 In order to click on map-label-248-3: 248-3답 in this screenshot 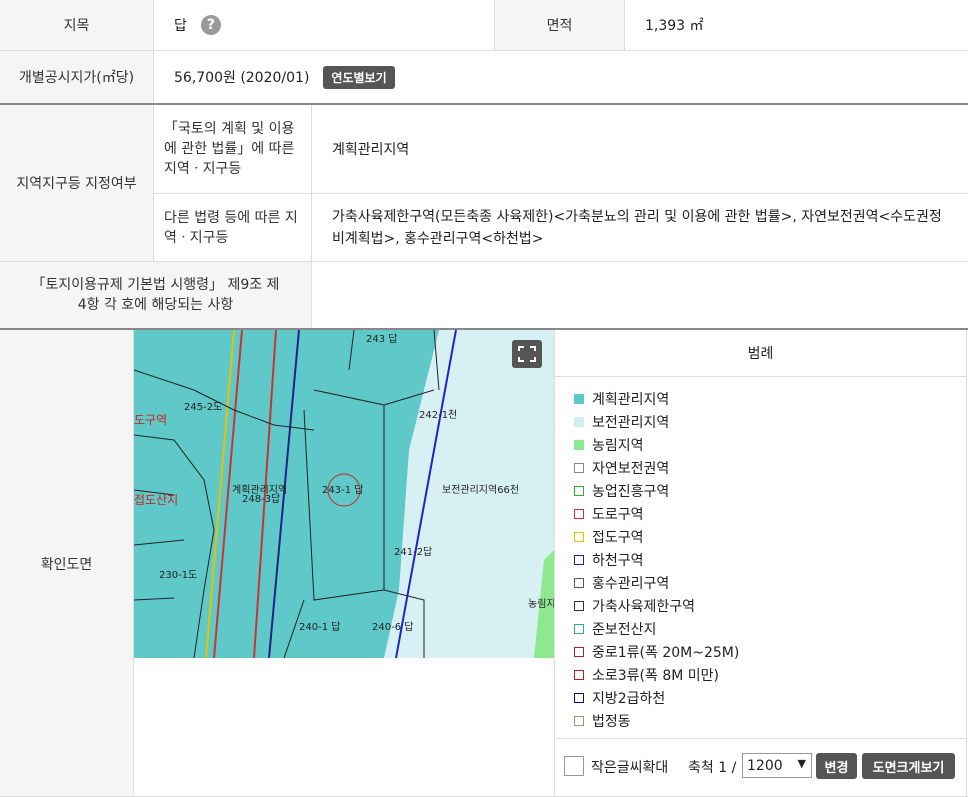, I will do `click(261, 499)`.